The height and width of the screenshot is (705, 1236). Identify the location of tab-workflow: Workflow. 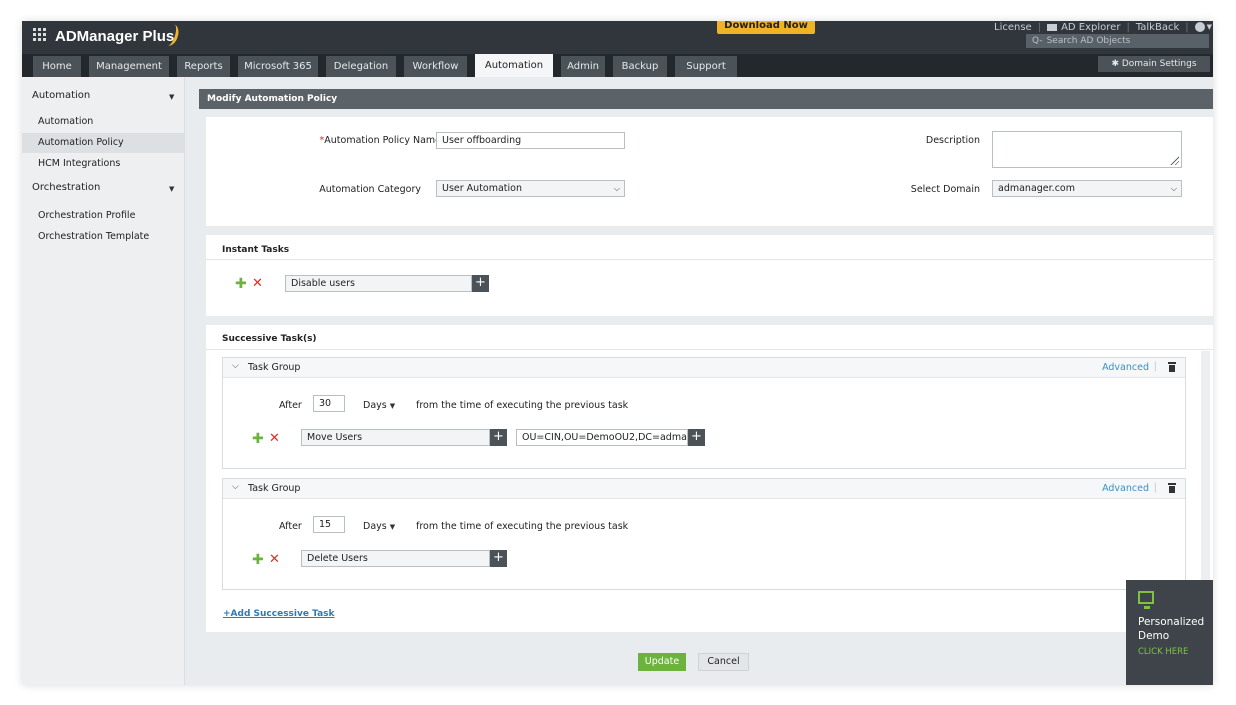
(435, 66).